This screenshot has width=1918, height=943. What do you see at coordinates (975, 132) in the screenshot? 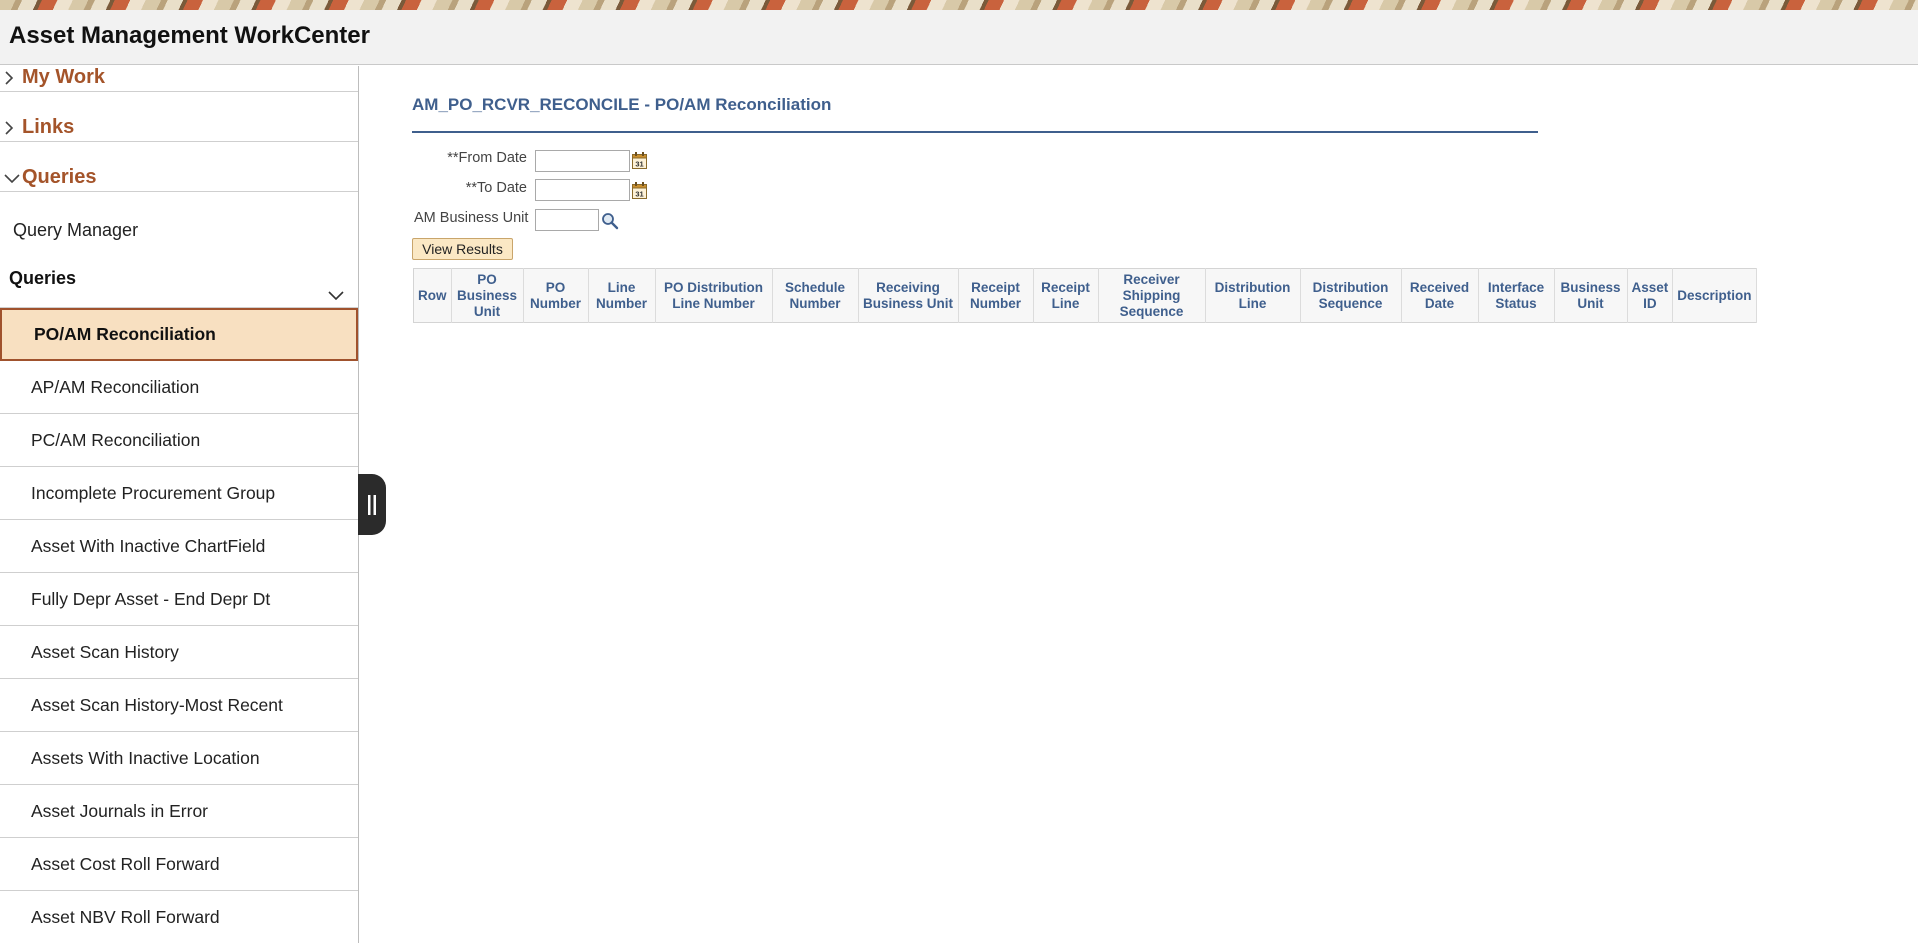
I see `title-divider` at bounding box center [975, 132].